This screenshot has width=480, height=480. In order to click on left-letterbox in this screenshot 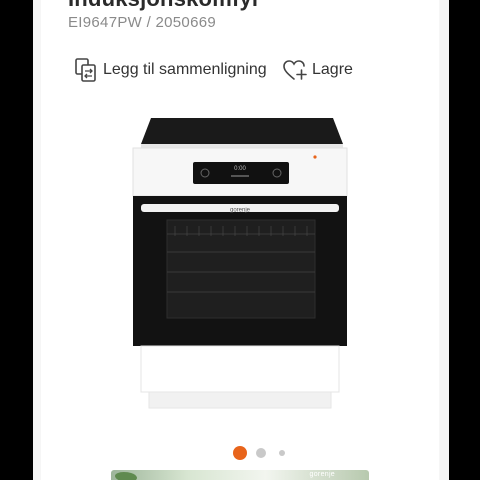, I will do `click(16, 240)`.